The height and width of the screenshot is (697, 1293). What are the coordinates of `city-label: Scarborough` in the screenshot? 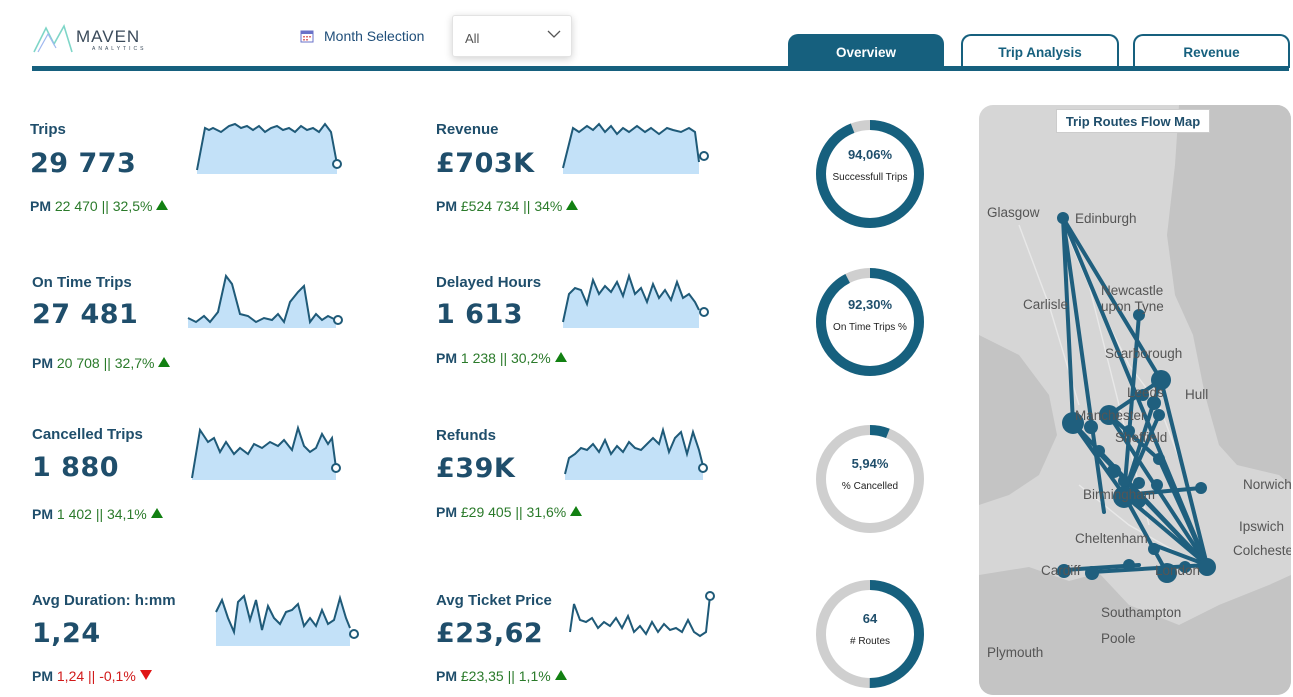 It's located at (1144, 353).